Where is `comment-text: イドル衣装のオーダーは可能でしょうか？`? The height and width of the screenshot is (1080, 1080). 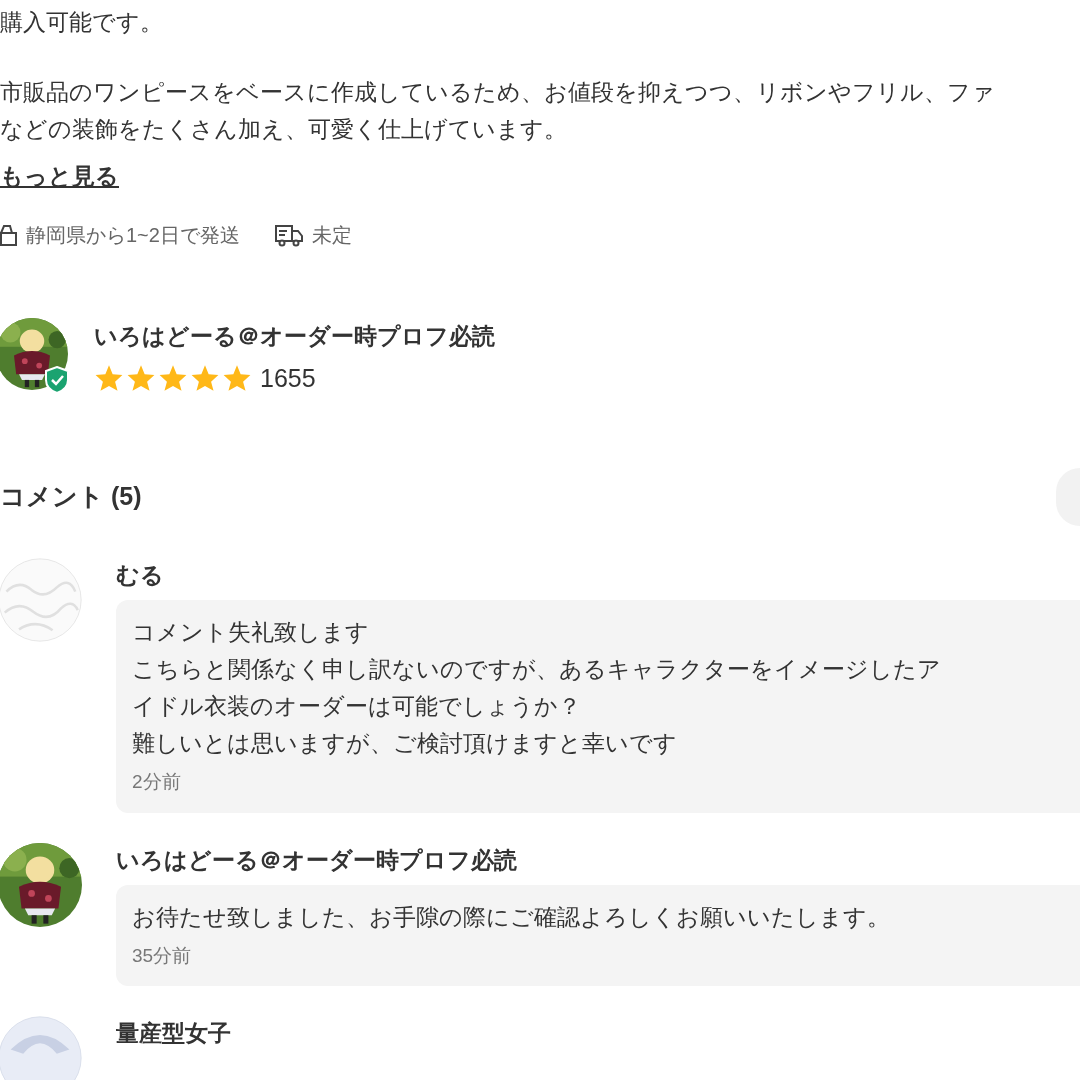 comment-text: イドル衣装のオーダーは可能でしょうか？ is located at coordinates (356, 706).